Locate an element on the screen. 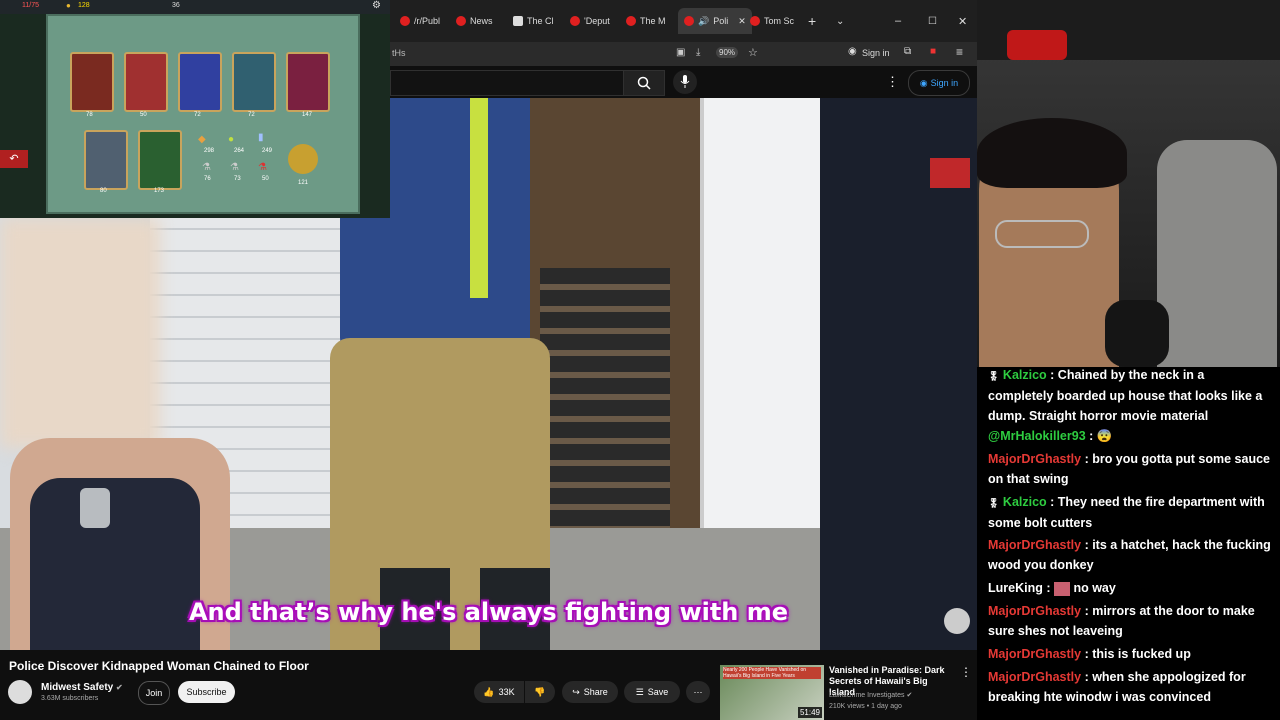  tab-close-icon: ✕ is located at coordinates (742, 21).